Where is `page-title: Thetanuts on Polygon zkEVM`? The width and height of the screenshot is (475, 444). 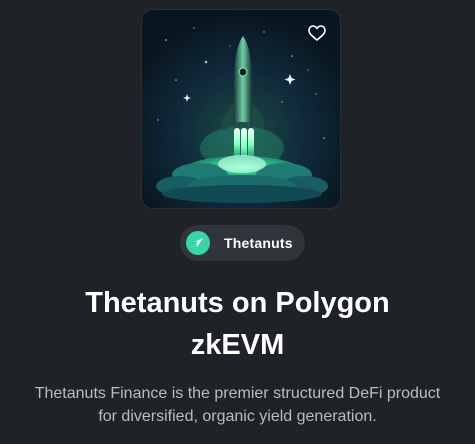 page-title: Thetanuts on Polygon zkEVM is located at coordinates (237, 324).